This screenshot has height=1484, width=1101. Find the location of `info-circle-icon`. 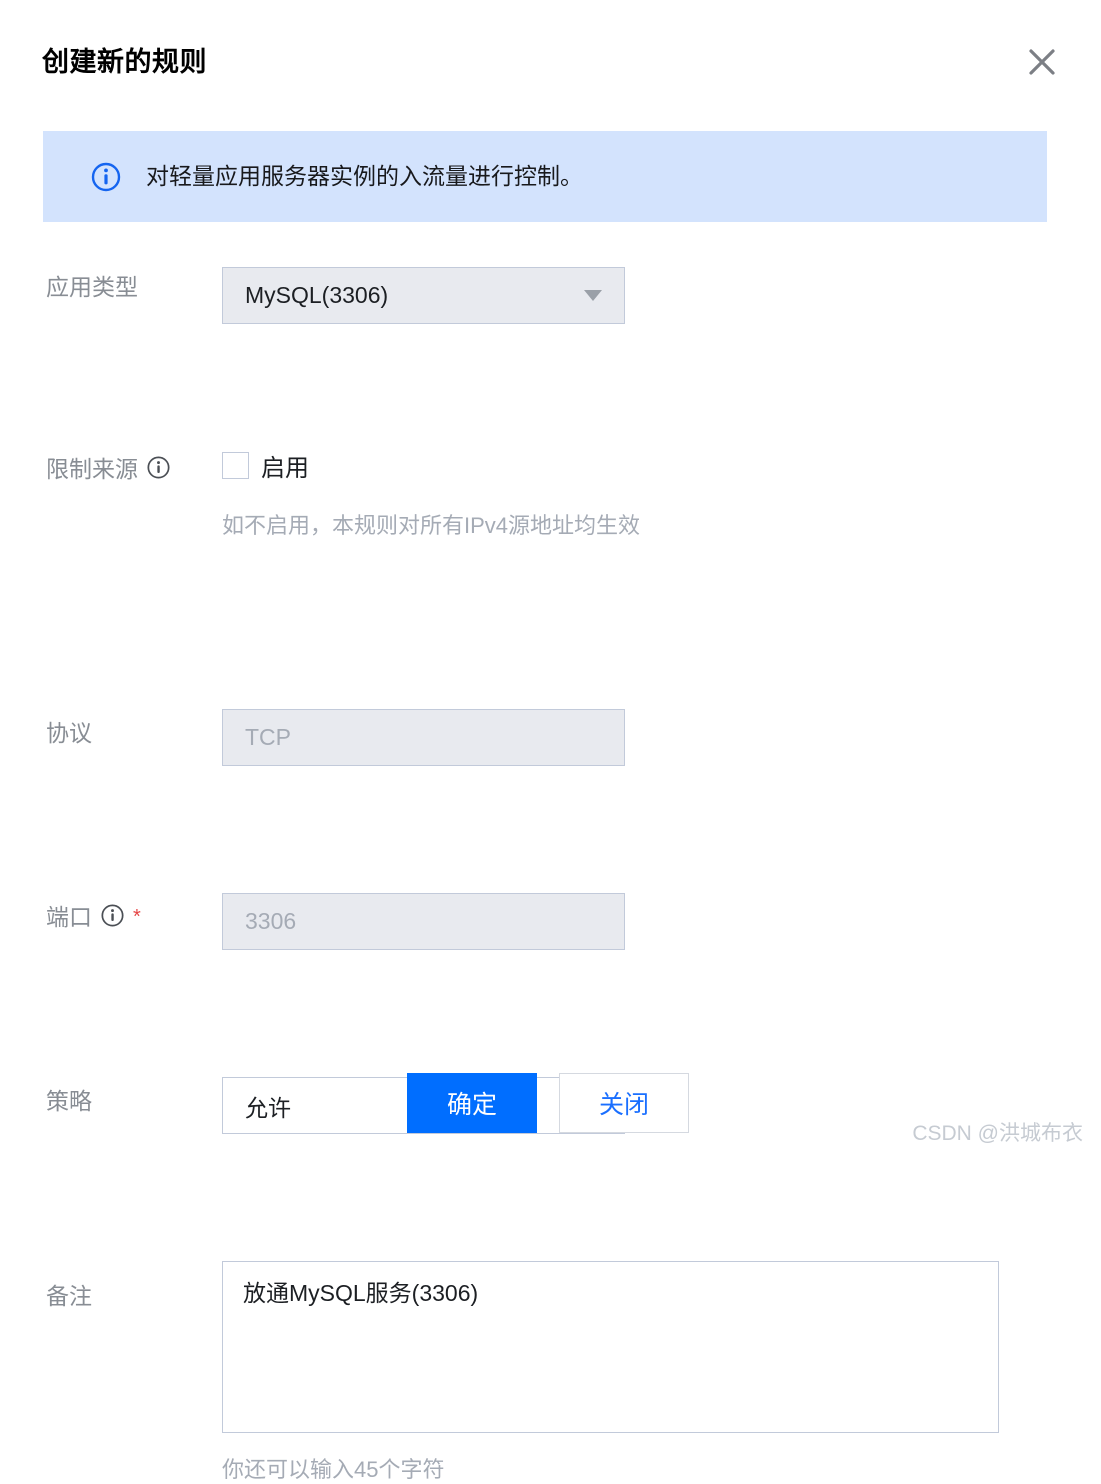

info-circle-icon is located at coordinates (106, 176).